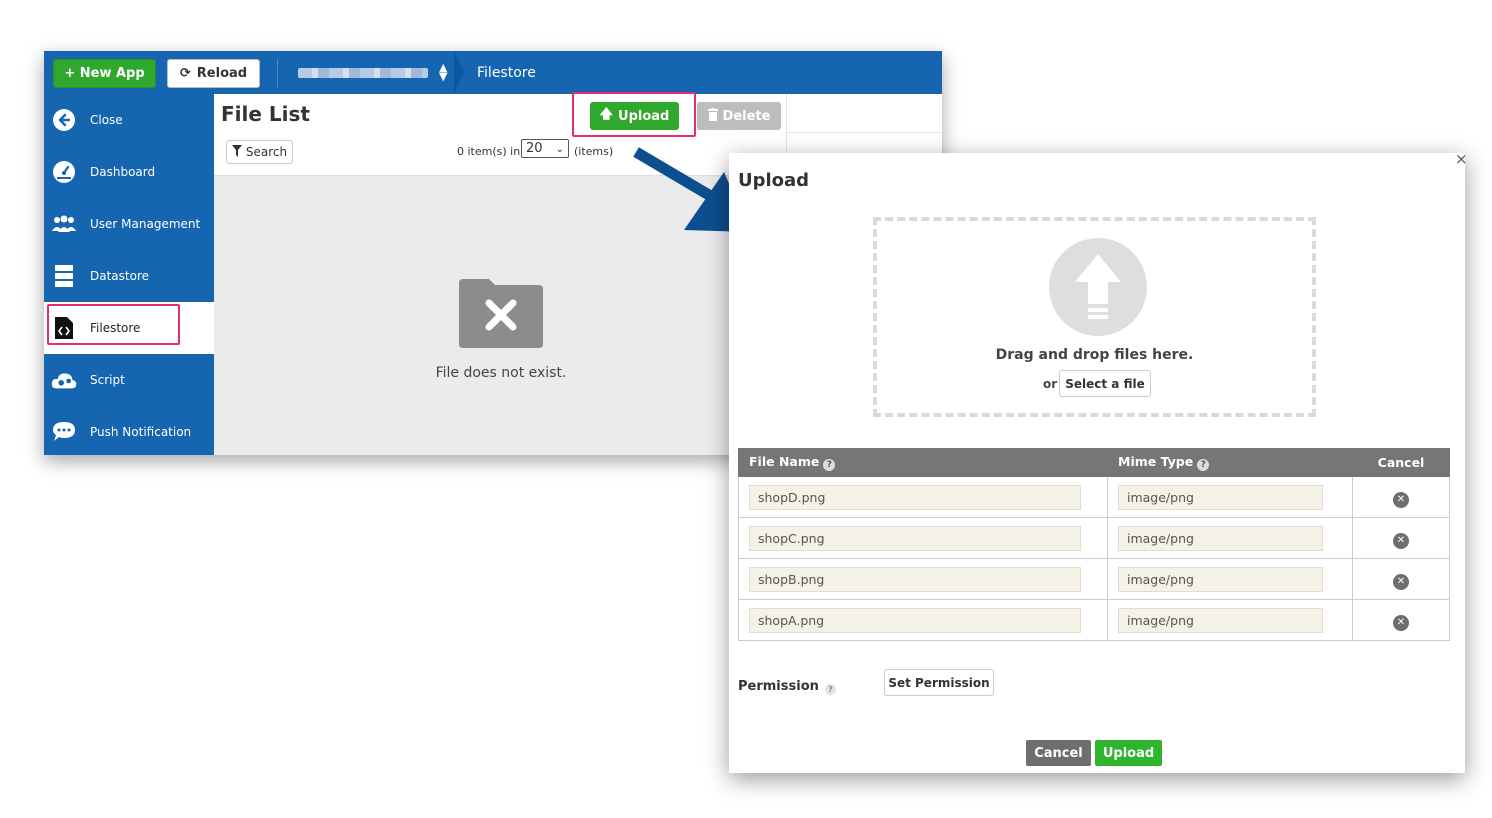  I want to click on column-header-mime-type: Mime Type?, so click(1230, 462).